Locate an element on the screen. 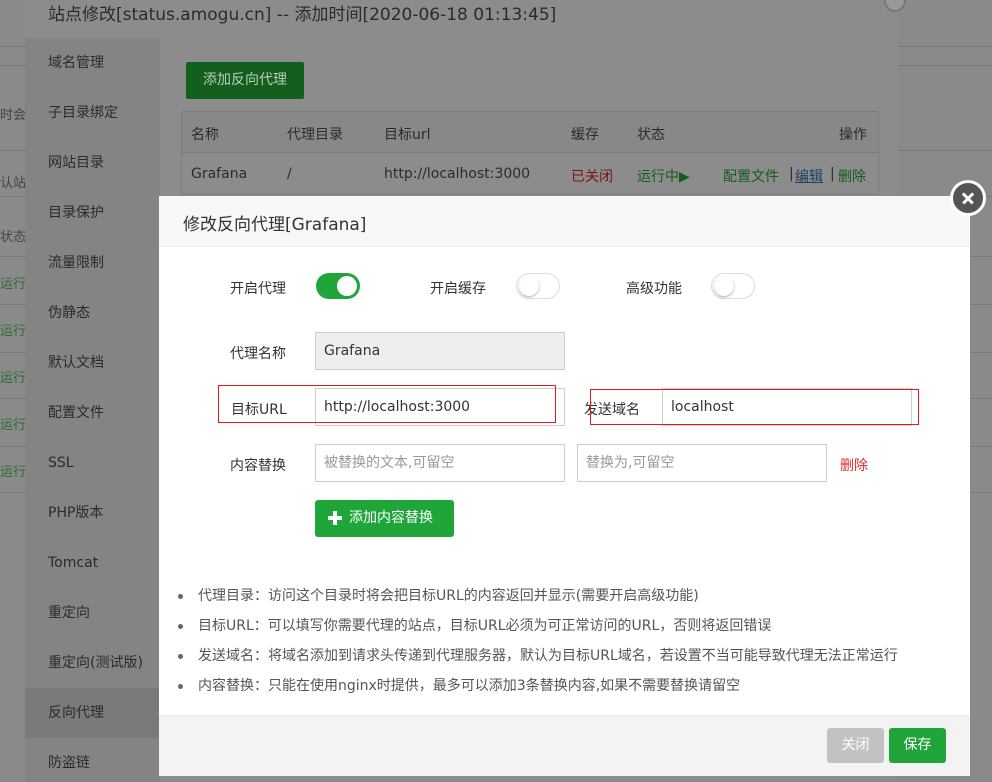  highlight-box-target-url is located at coordinates (387, 404).